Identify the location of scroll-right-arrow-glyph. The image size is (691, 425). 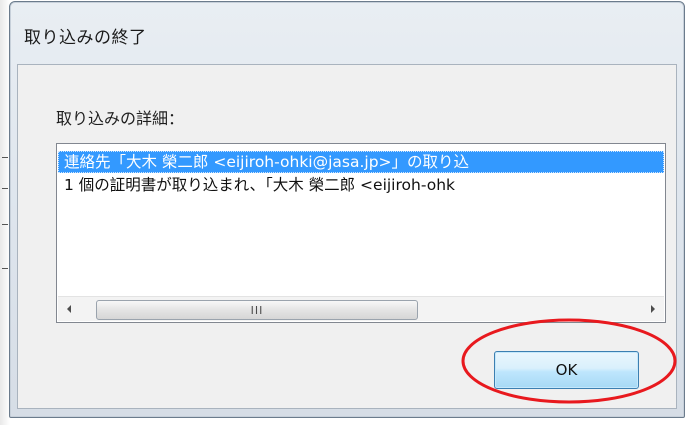
(653, 309).